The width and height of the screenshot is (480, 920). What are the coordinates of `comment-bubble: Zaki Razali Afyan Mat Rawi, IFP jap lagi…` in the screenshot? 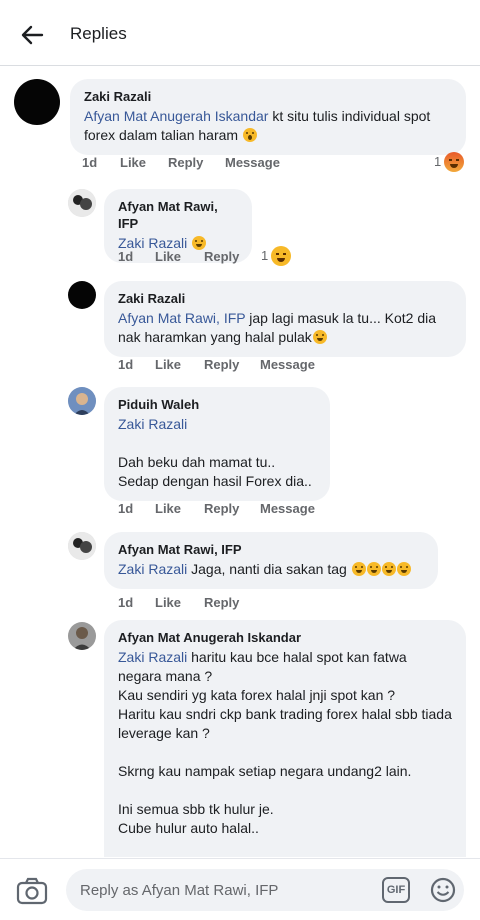 It's located at (285, 319).